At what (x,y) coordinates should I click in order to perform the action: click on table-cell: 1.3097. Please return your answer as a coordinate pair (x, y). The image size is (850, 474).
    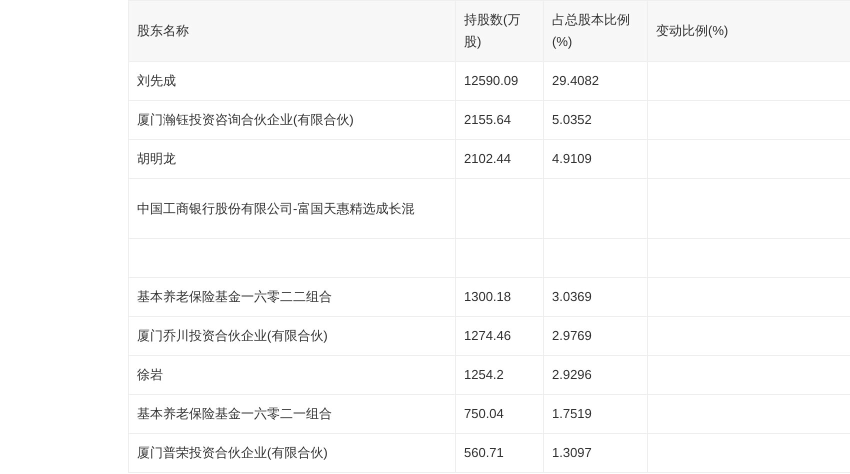
    Looking at the image, I should click on (596, 453).